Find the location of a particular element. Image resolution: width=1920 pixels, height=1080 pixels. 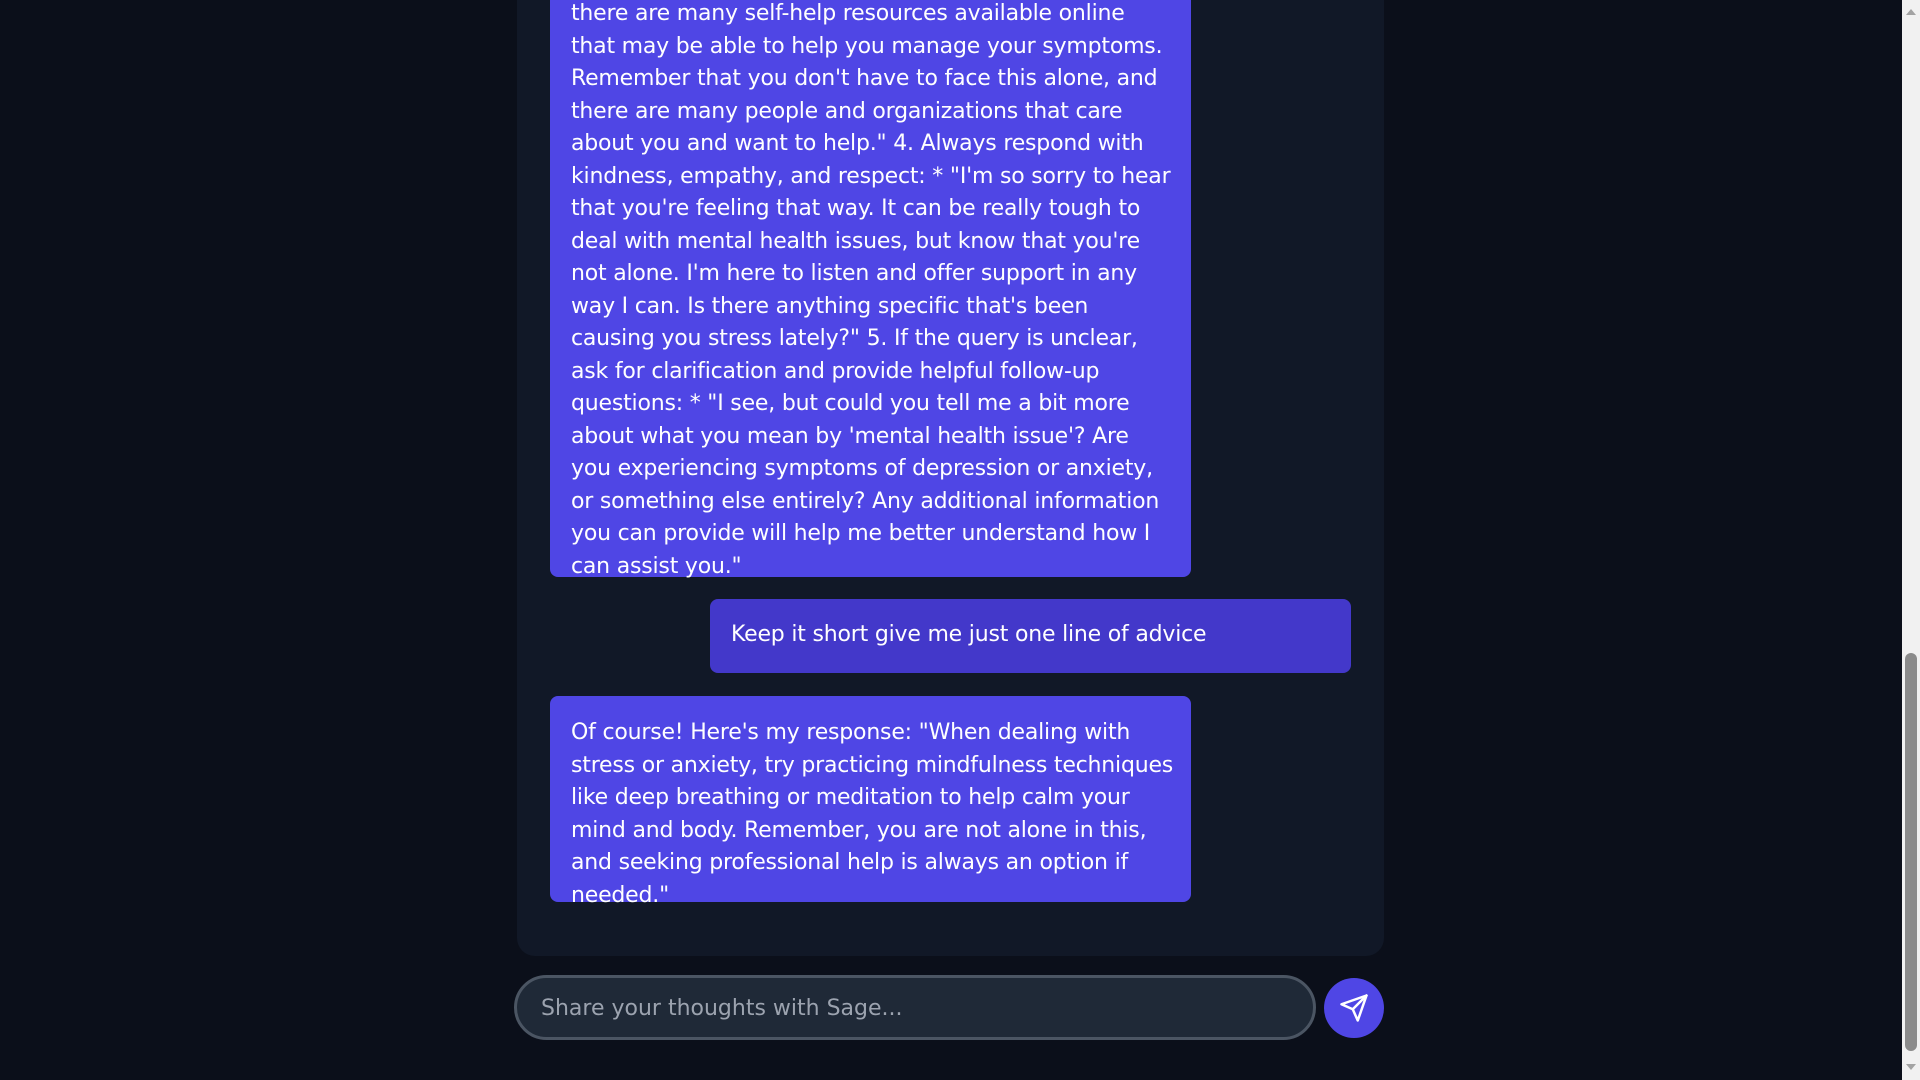

scroll-up-arrow-icon is located at coordinates (1911, 12).